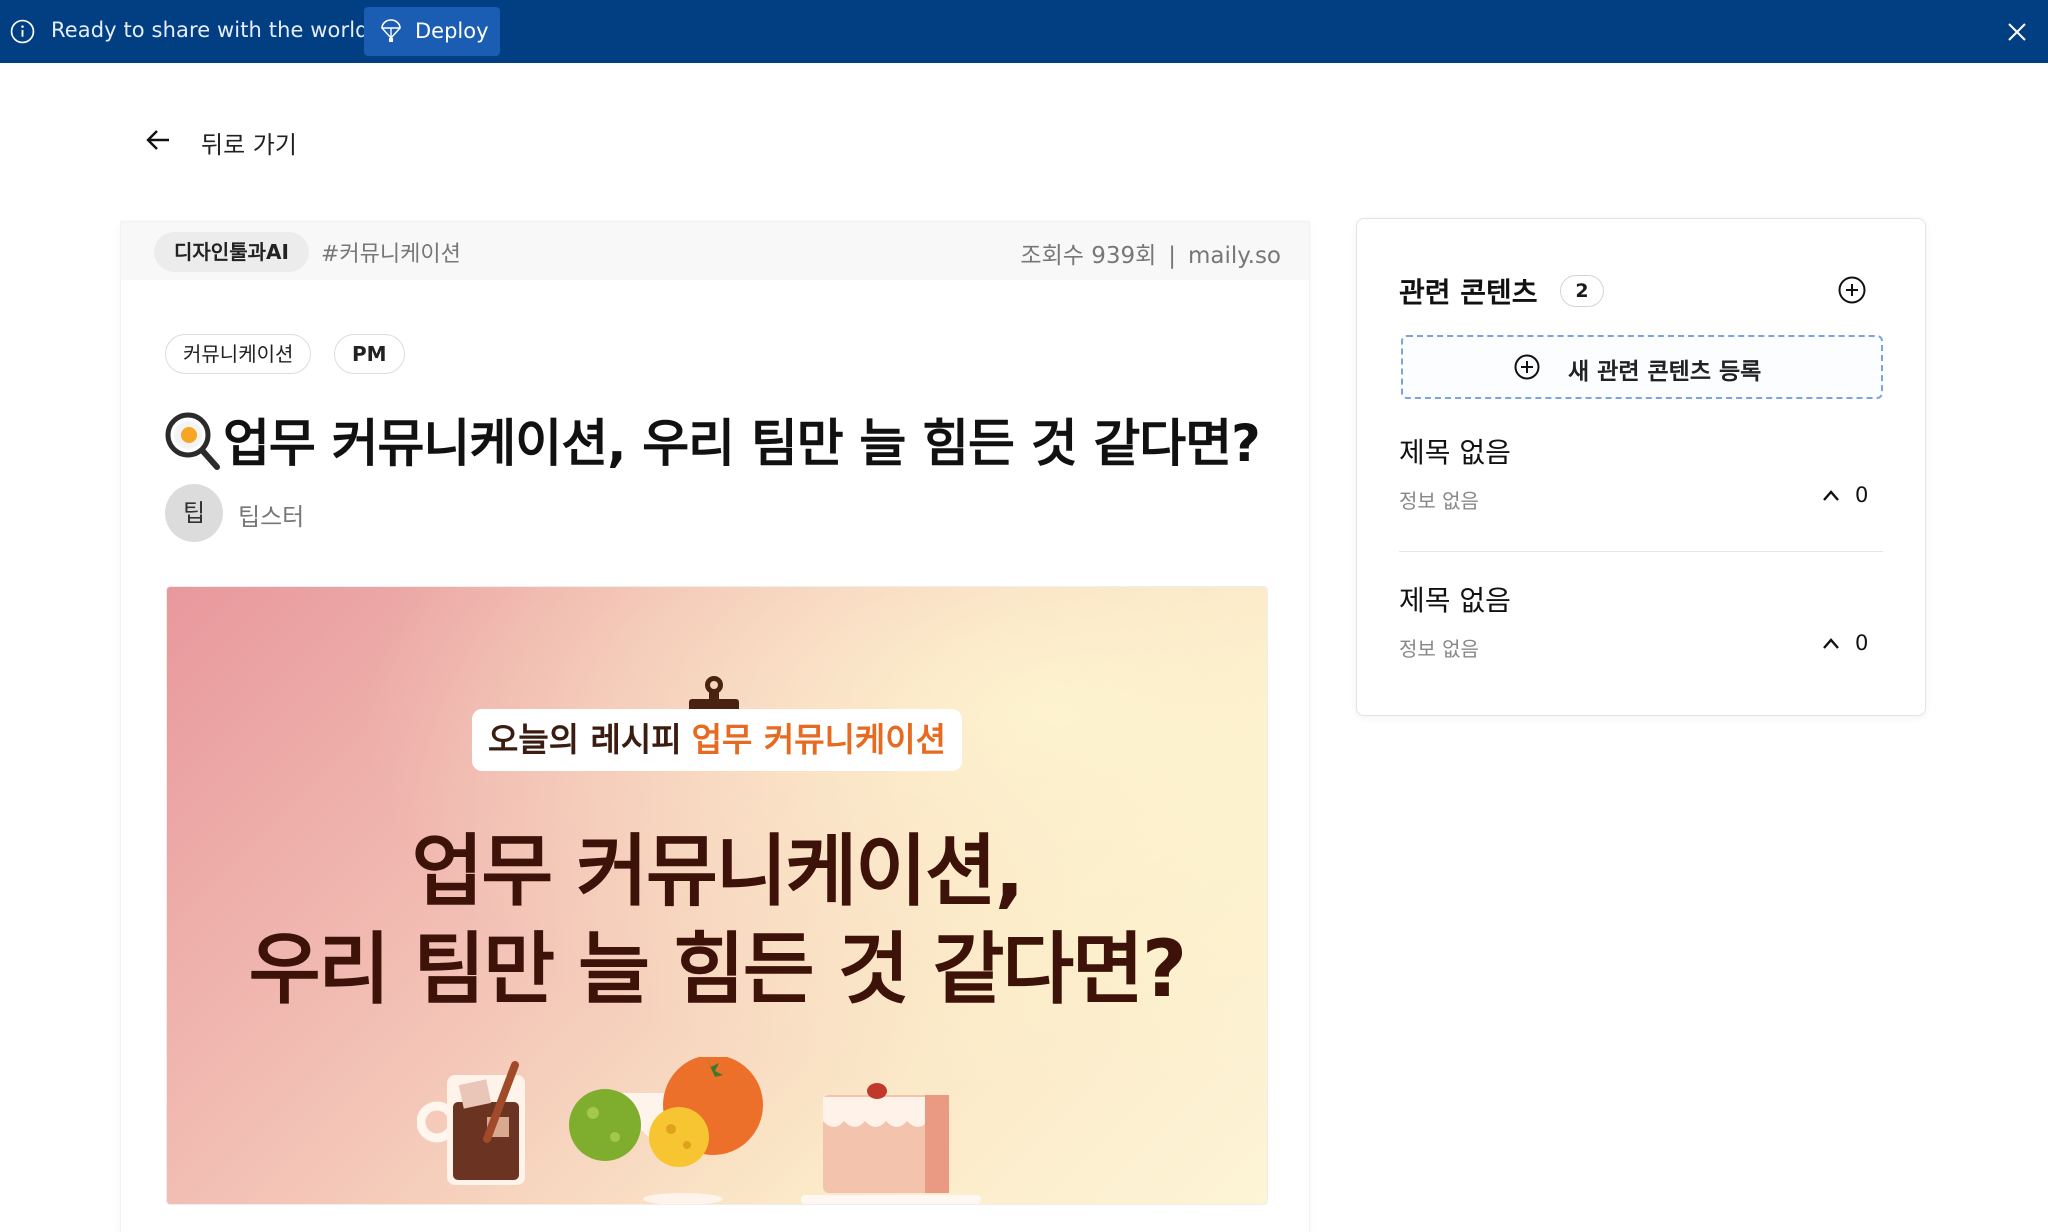 The height and width of the screenshot is (1232, 2048). Describe the element at coordinates (699, 1130) in the screenshot. I see `food-illustration` at that location.